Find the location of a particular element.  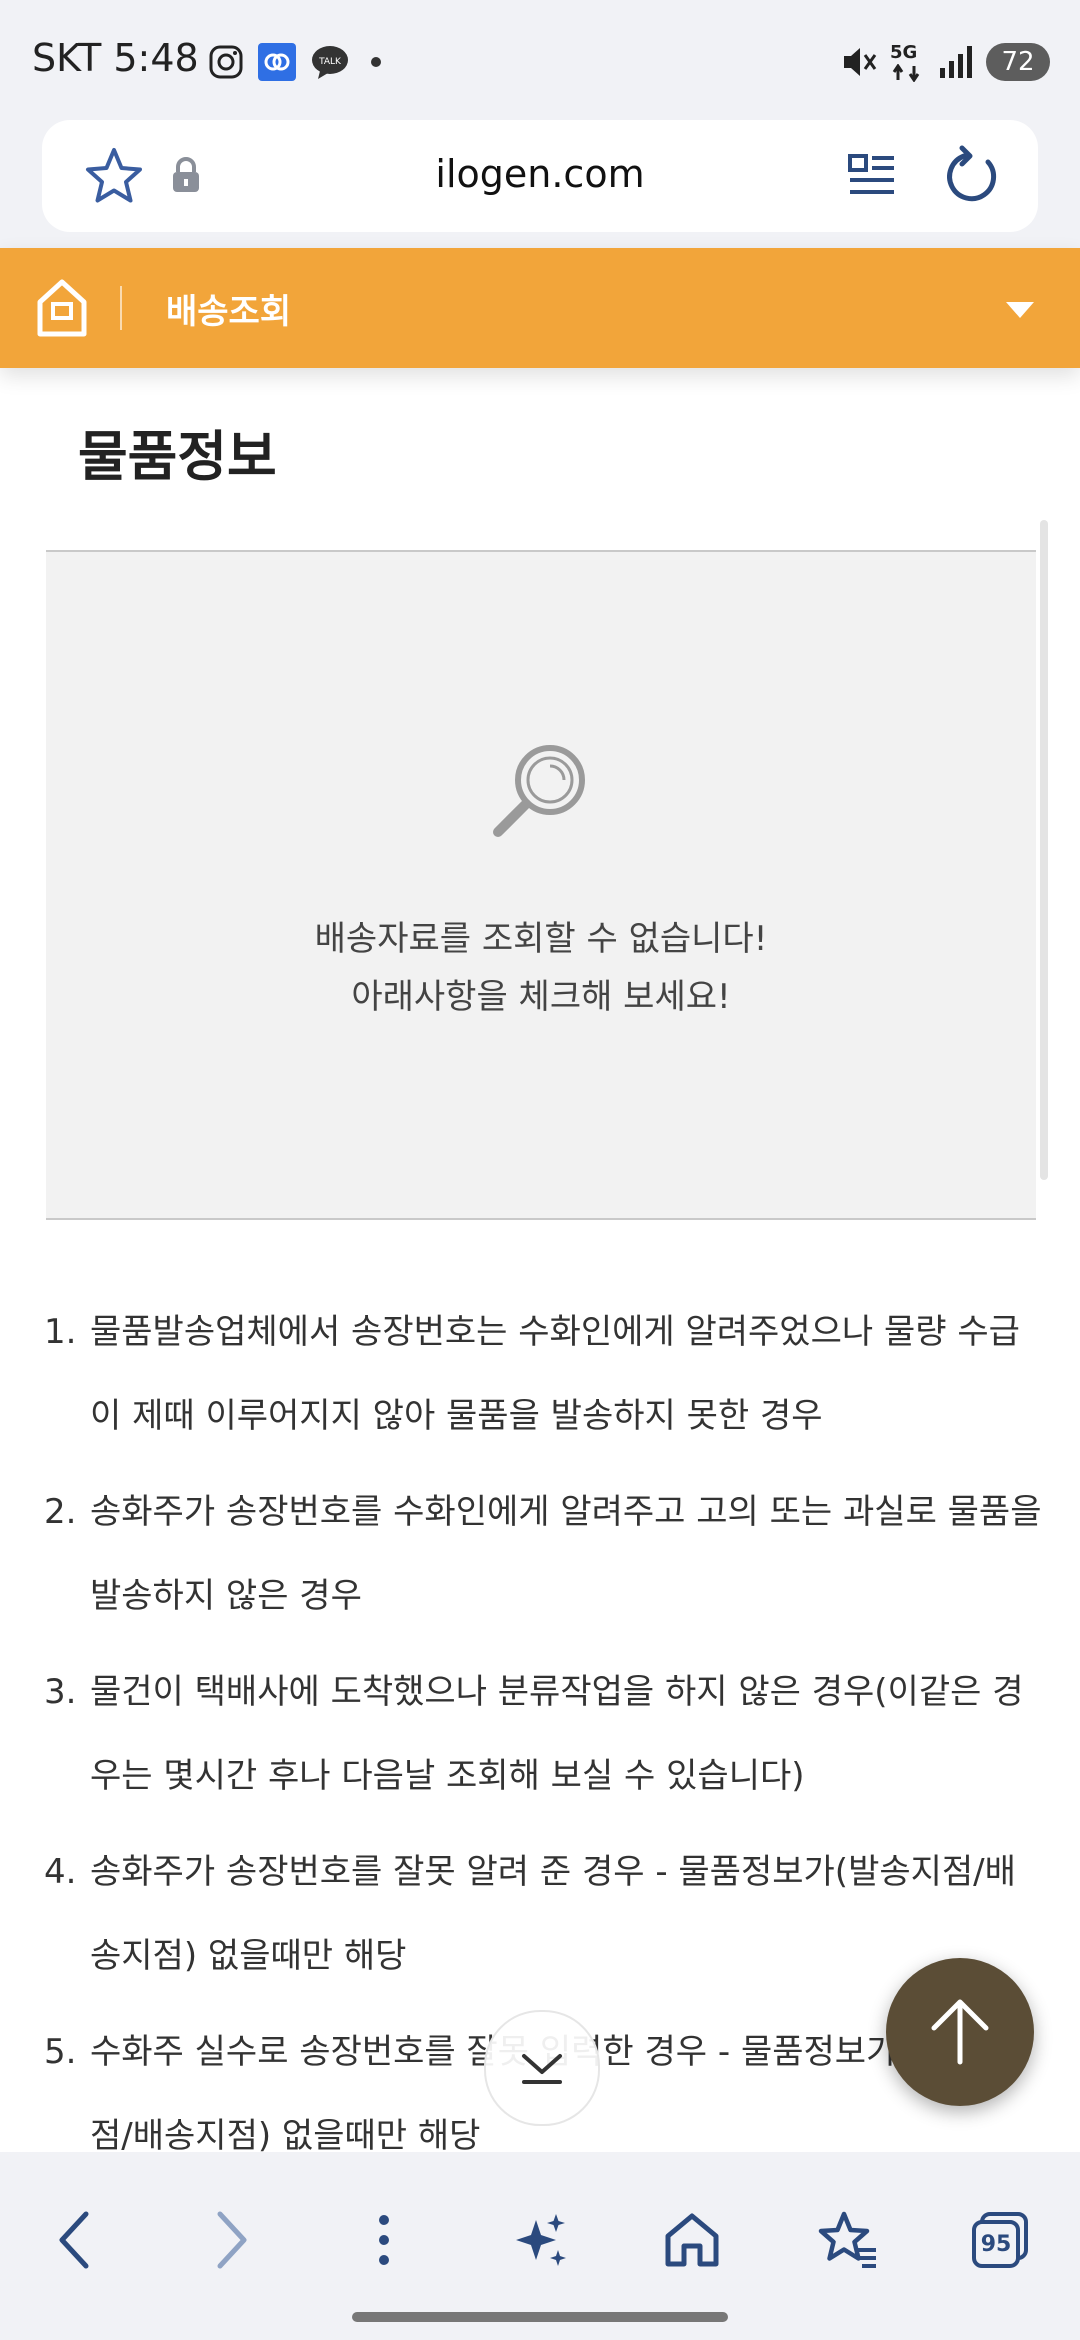

bookmarks-button is located at coordinates (848, 2240).